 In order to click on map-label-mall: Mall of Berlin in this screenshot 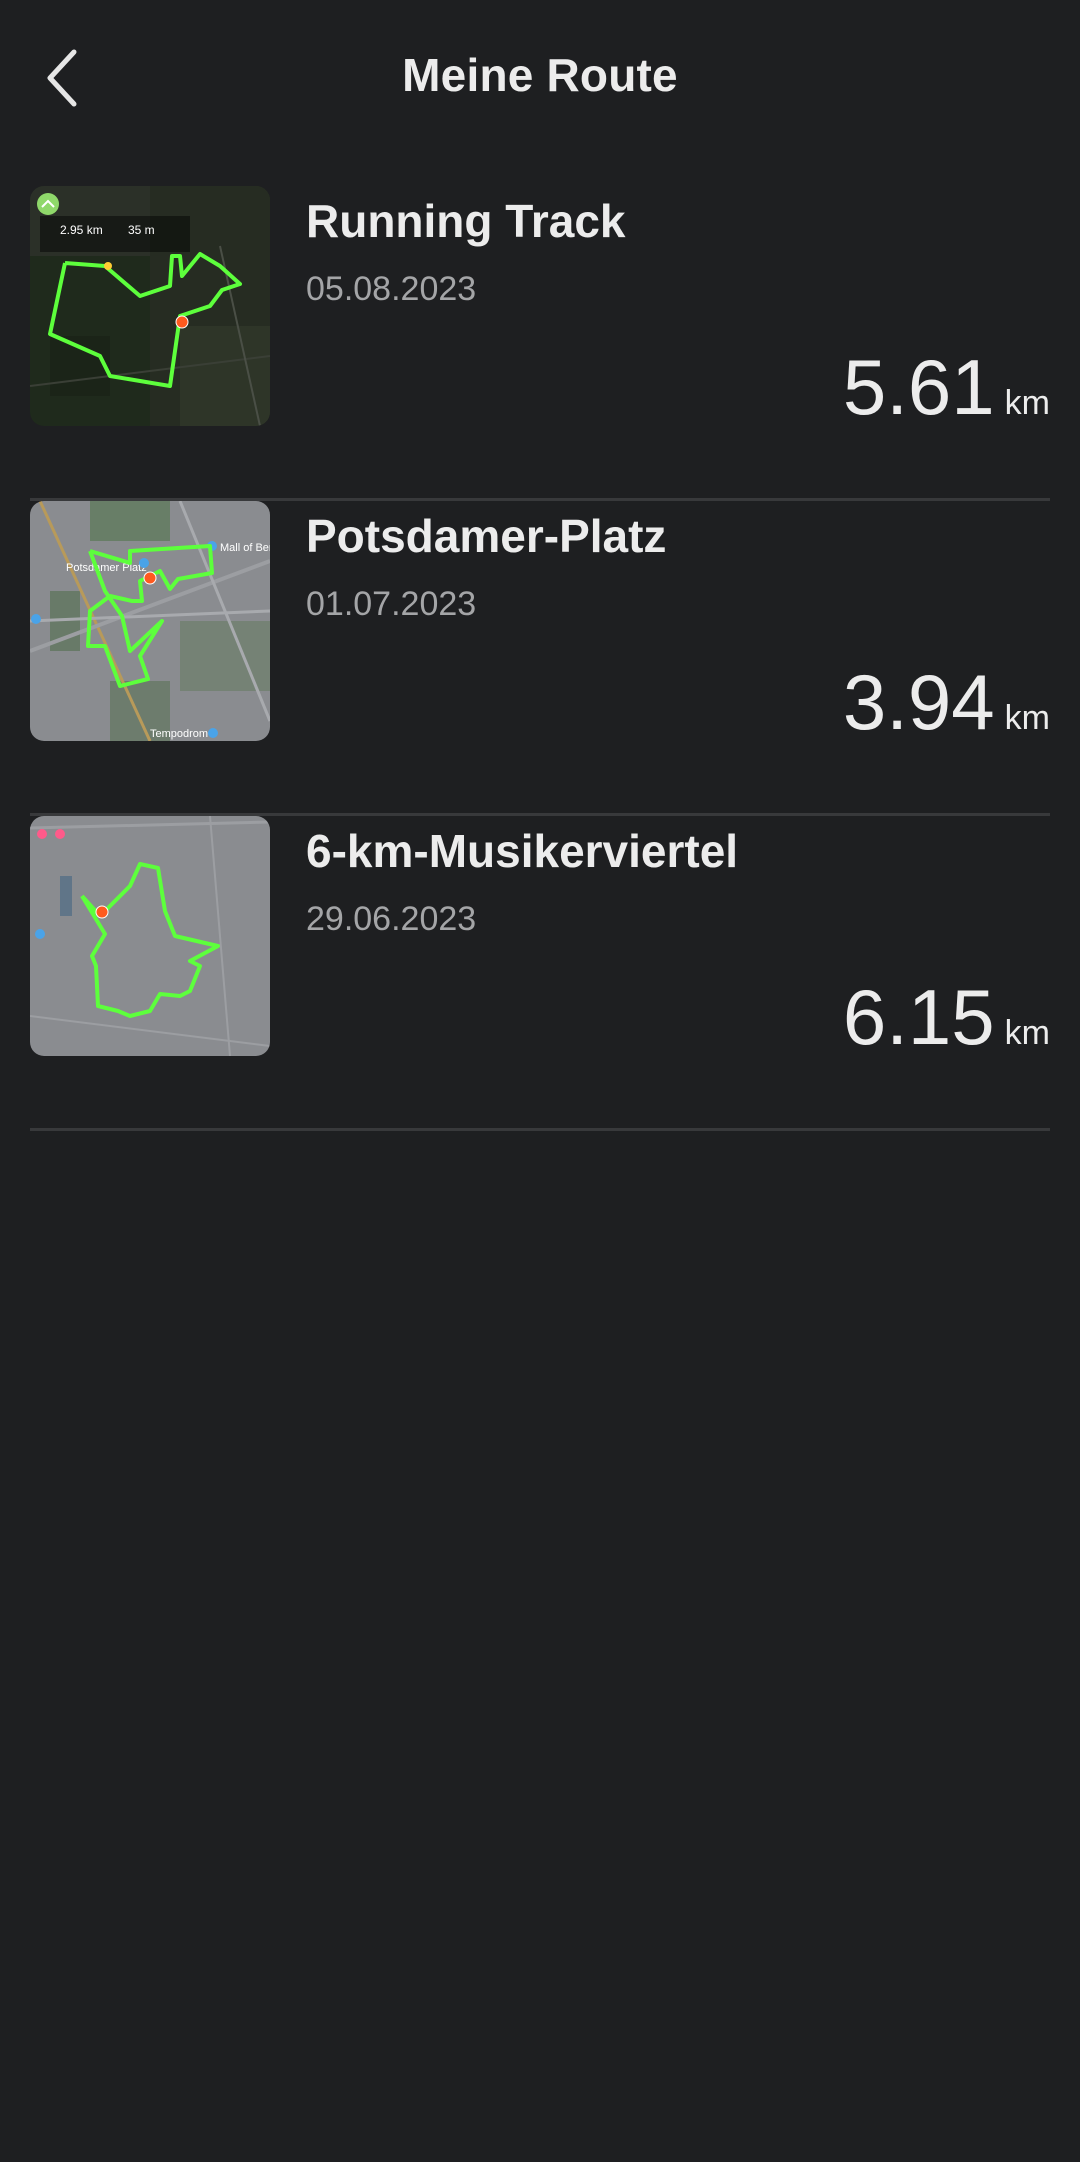, I will do `click(245, 548)`.